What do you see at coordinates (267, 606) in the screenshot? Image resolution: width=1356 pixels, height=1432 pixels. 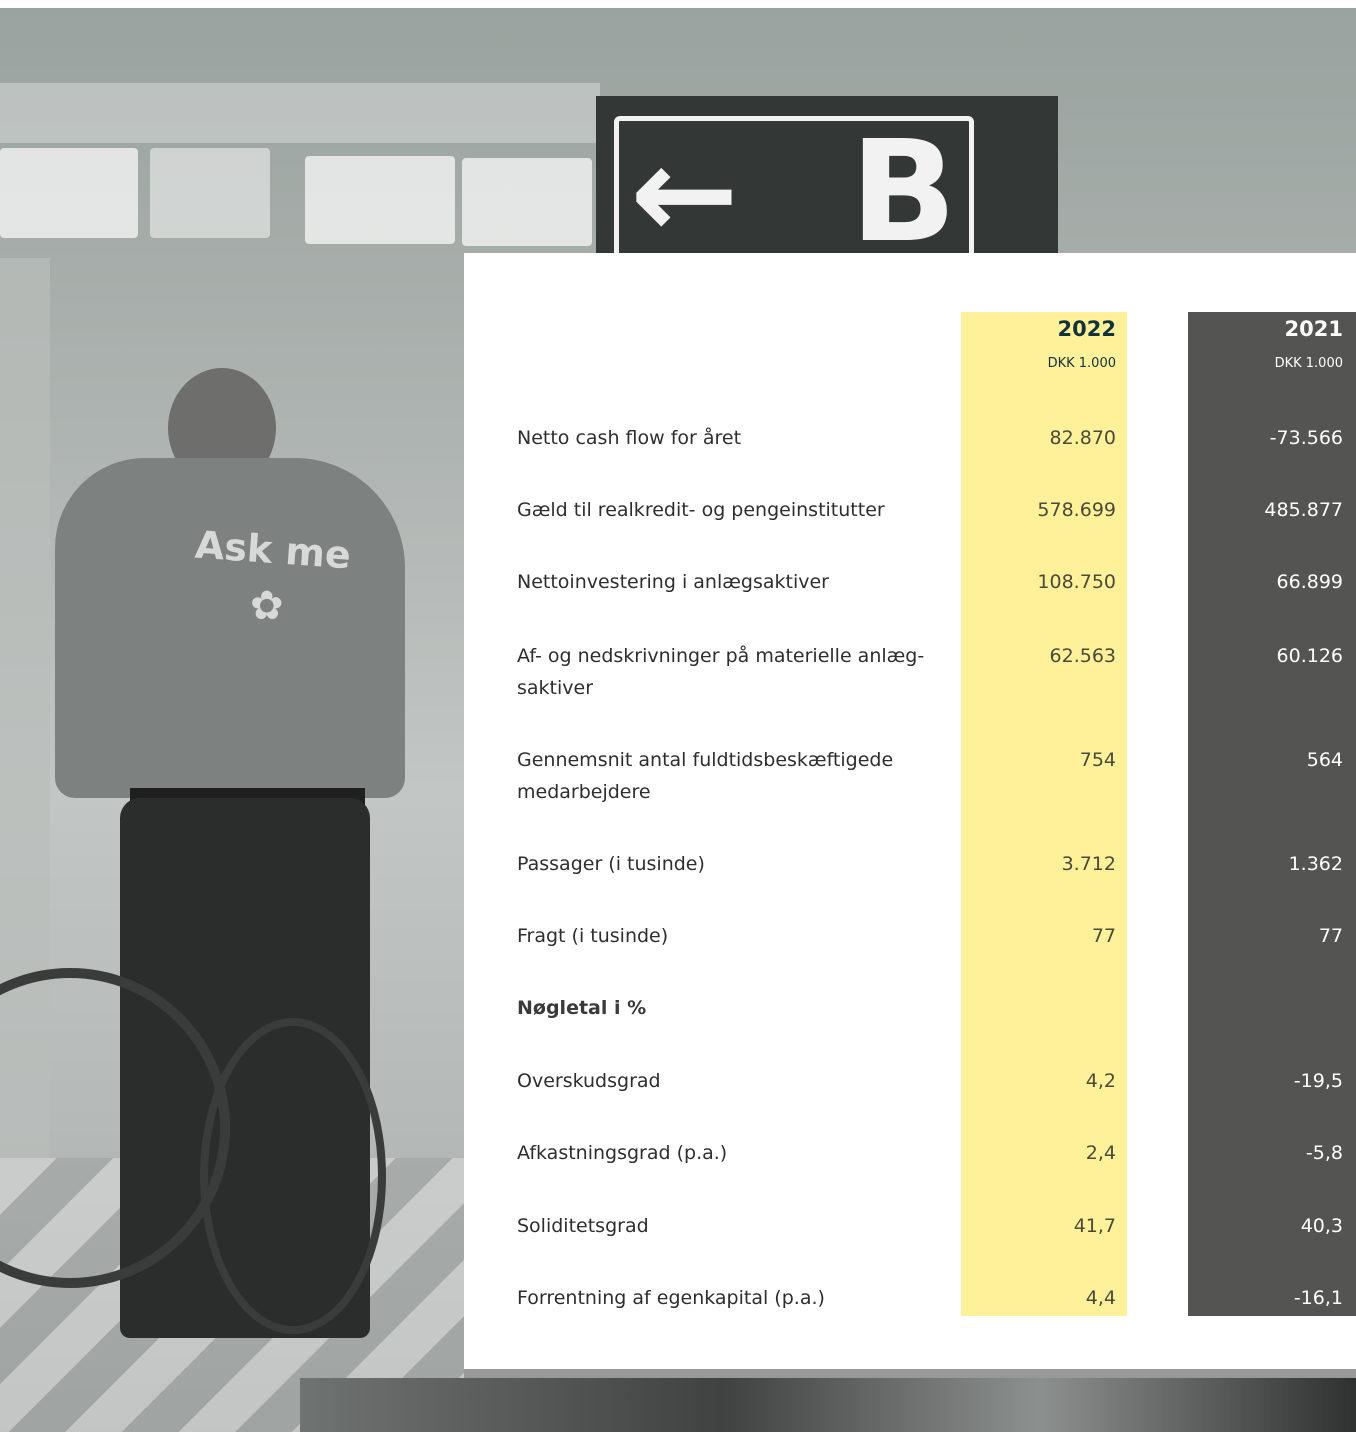 I see `bee-logo-icon: ✿` at bounding box center [267, 606].